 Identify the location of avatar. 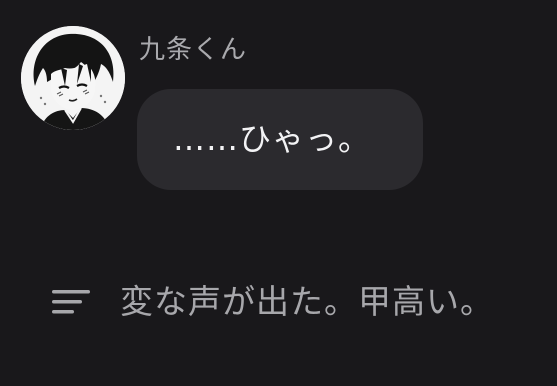
(73, 78).